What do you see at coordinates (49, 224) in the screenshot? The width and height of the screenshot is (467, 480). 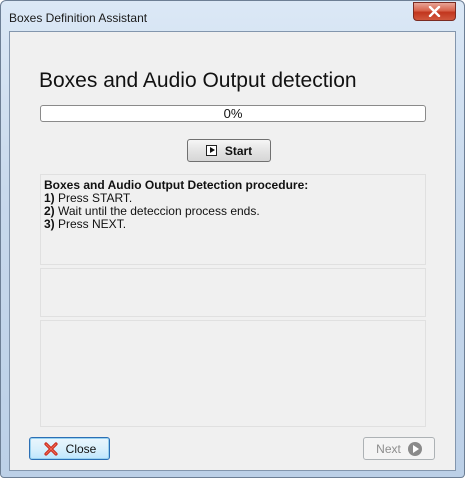 I see `step-number: 3)` at bounding box center [49, 224].